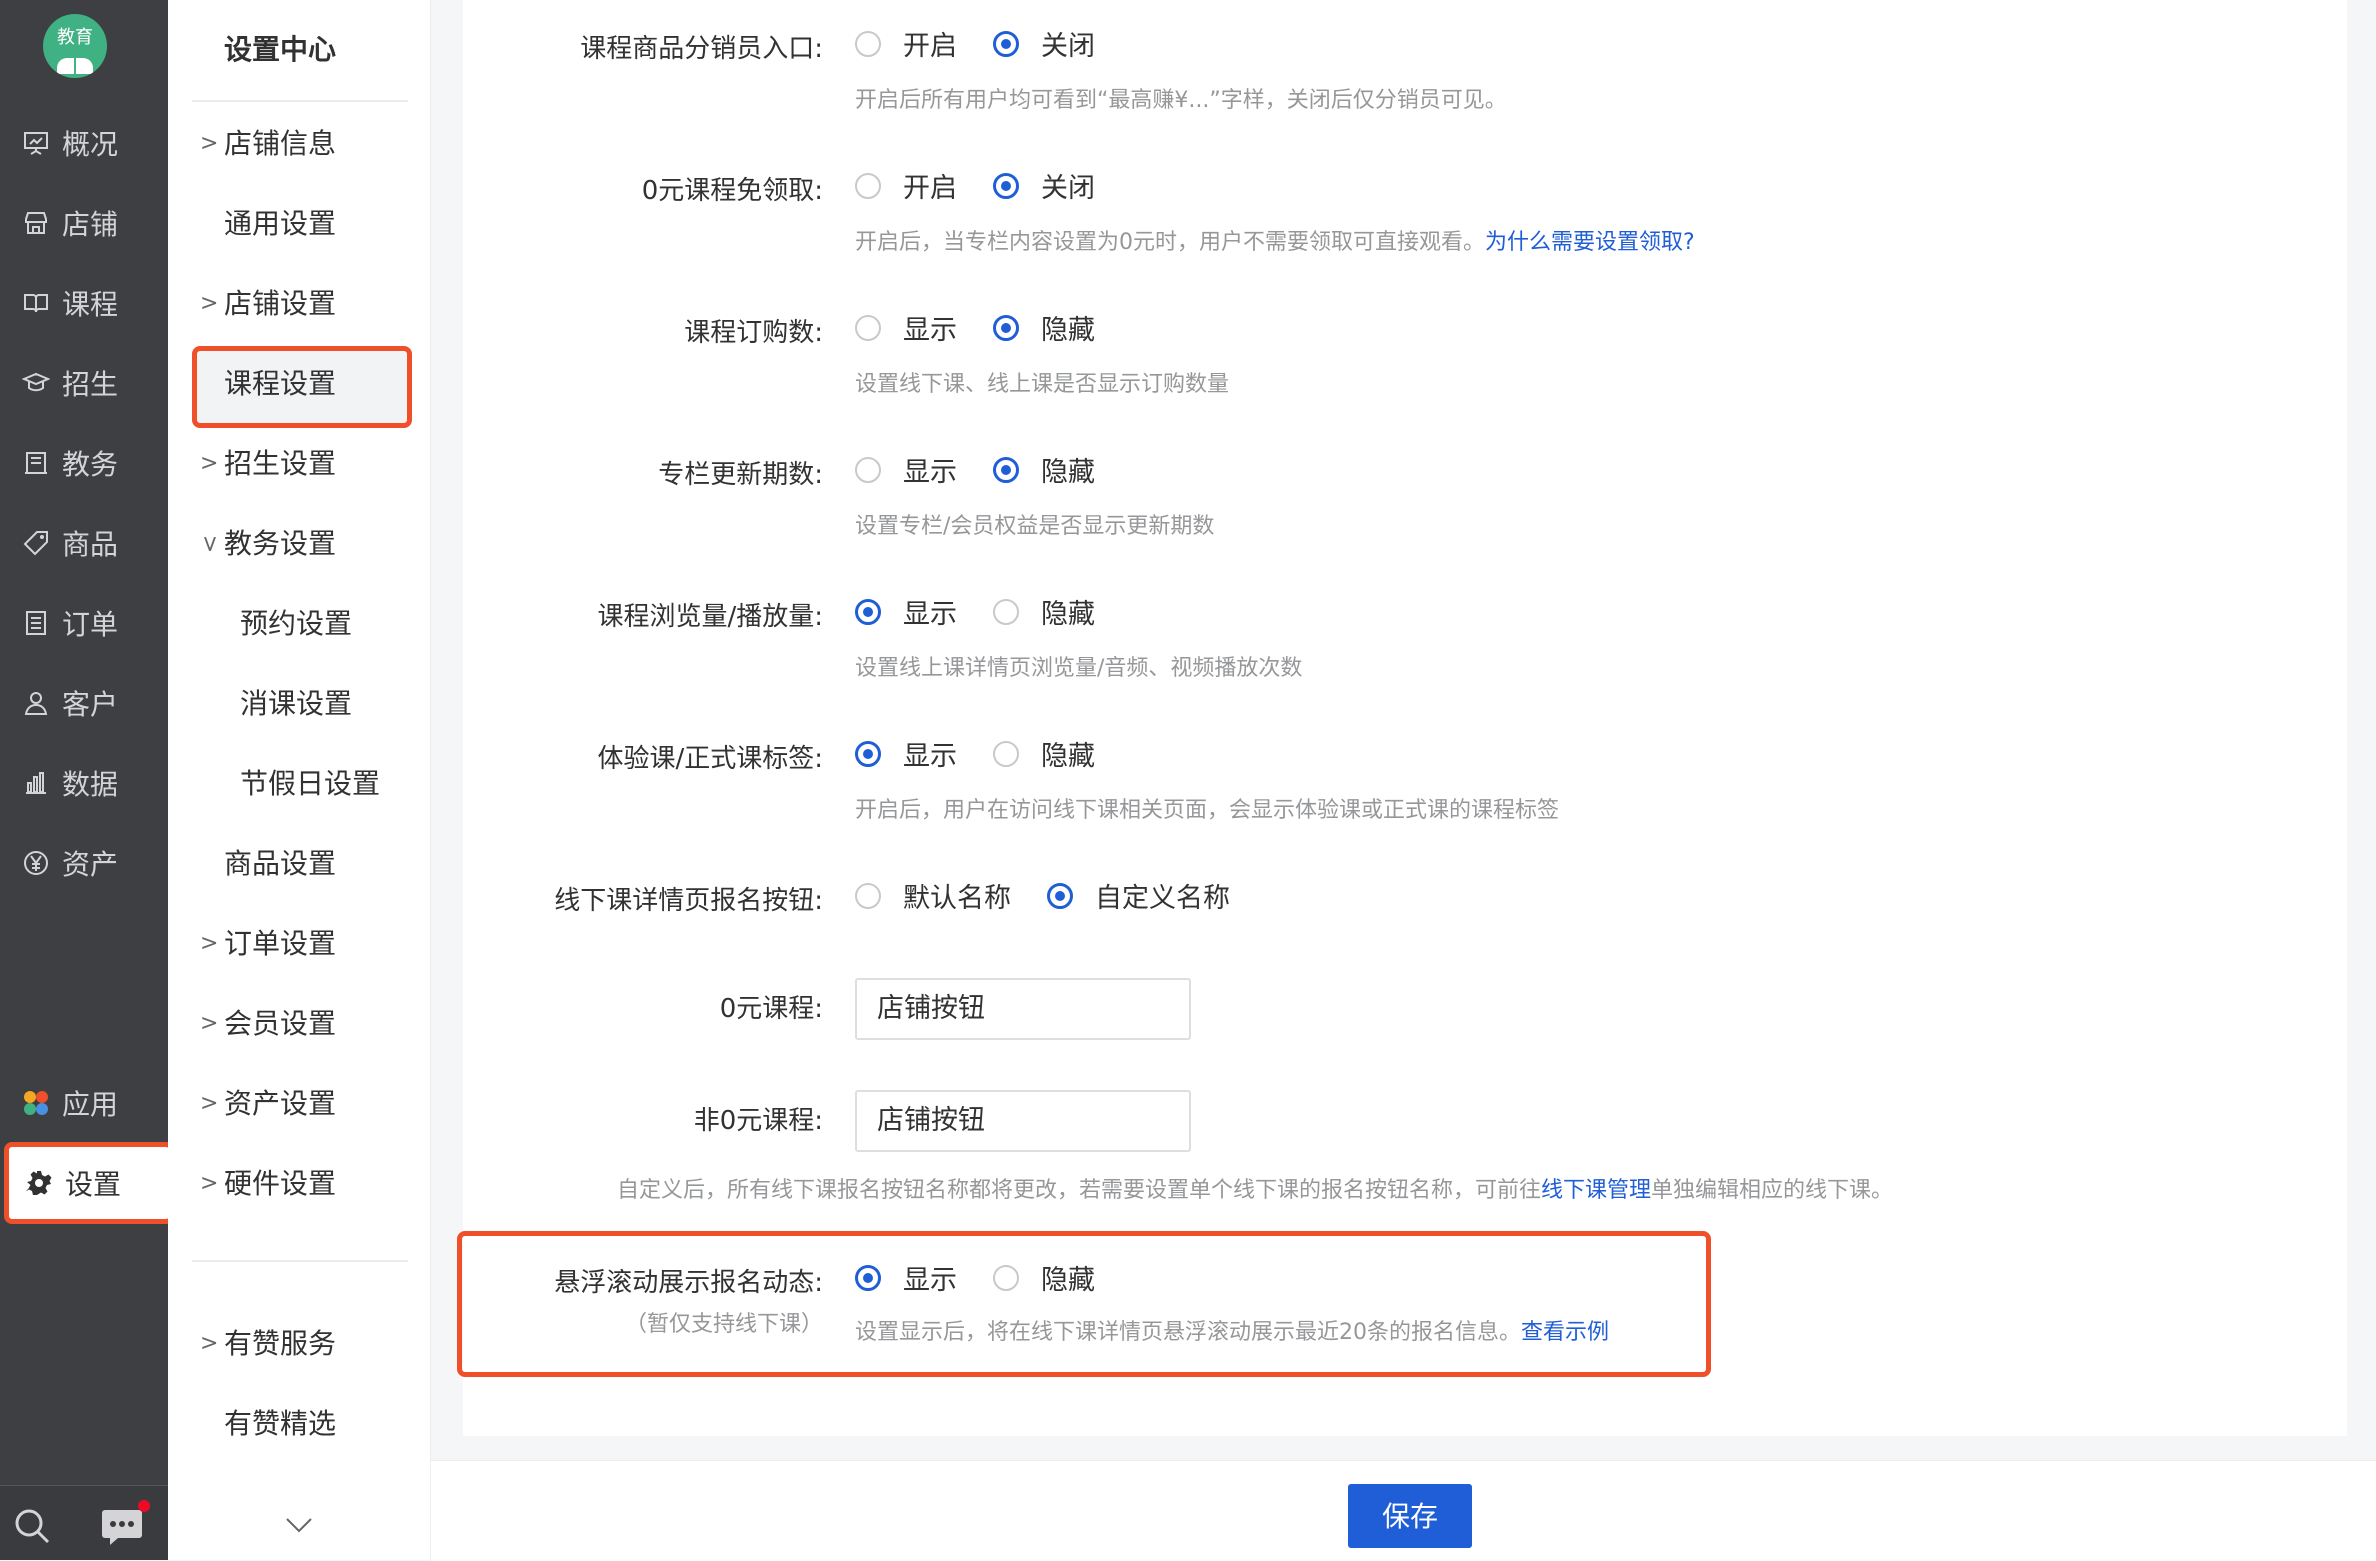 Image resolution: width=2376 pixels, height=1561 pixels. I want to click on subnav-item-asset-settings: > 资产设置, so click(268, 1104).